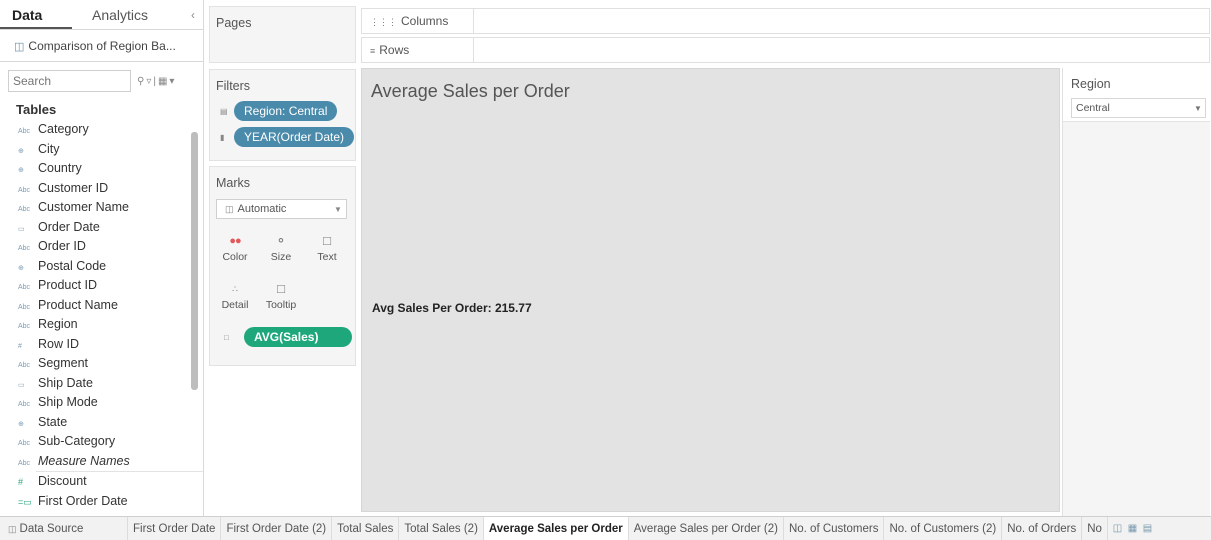  Describe the element at coordinates (110, 364) in the screenshot. I see `field-item: Abc Segment` at that location.